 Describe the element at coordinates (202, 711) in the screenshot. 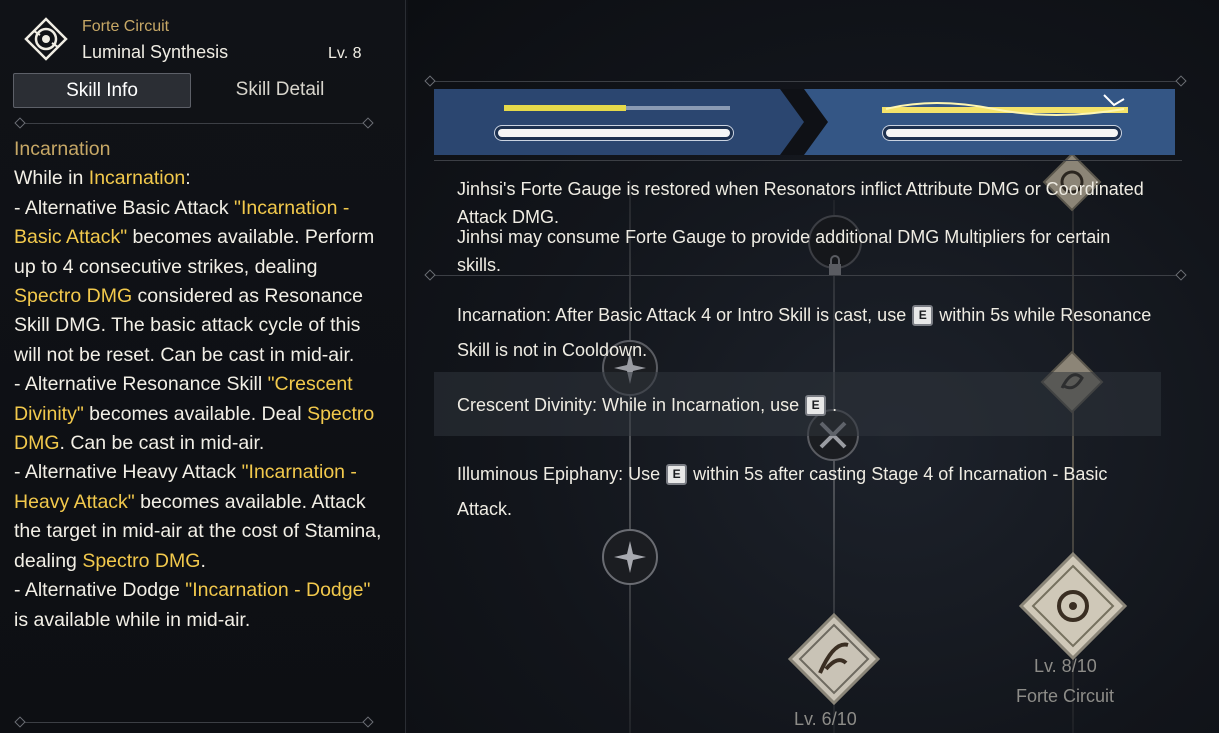

I see `scroll-fade` at that location.